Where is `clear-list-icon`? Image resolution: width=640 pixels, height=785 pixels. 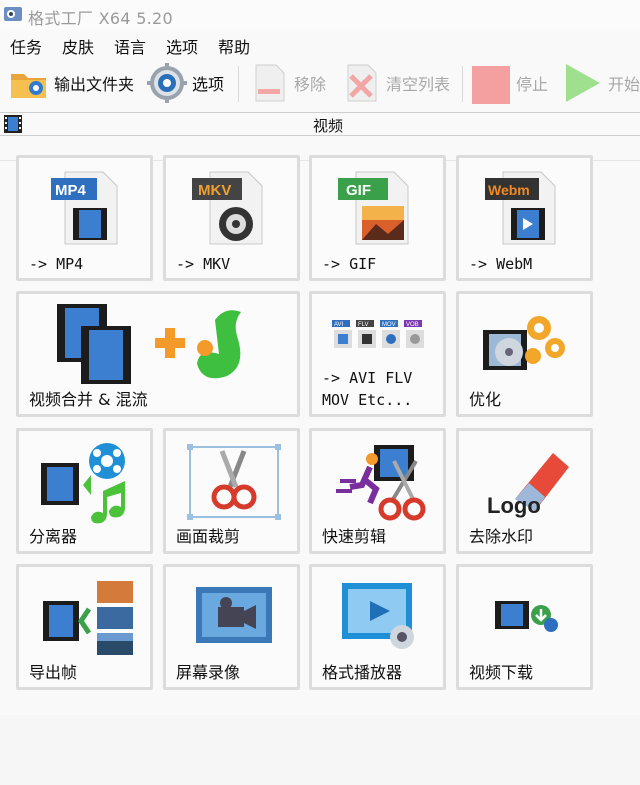
clear-list-icon is located at coordinates (362, 83).